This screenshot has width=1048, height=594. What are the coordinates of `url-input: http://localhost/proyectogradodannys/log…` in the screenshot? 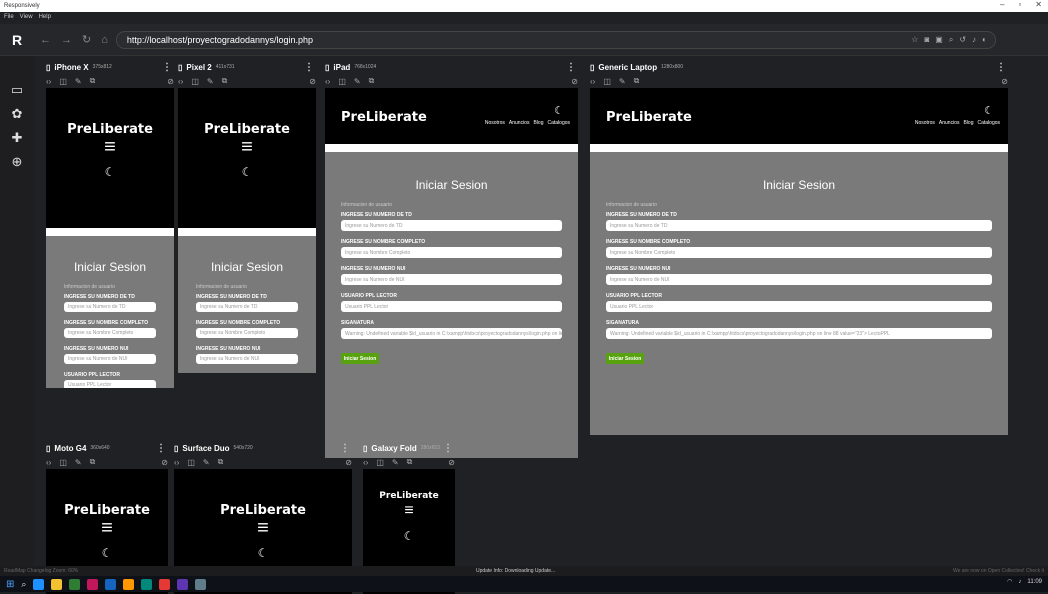 It's located at (555, 39).